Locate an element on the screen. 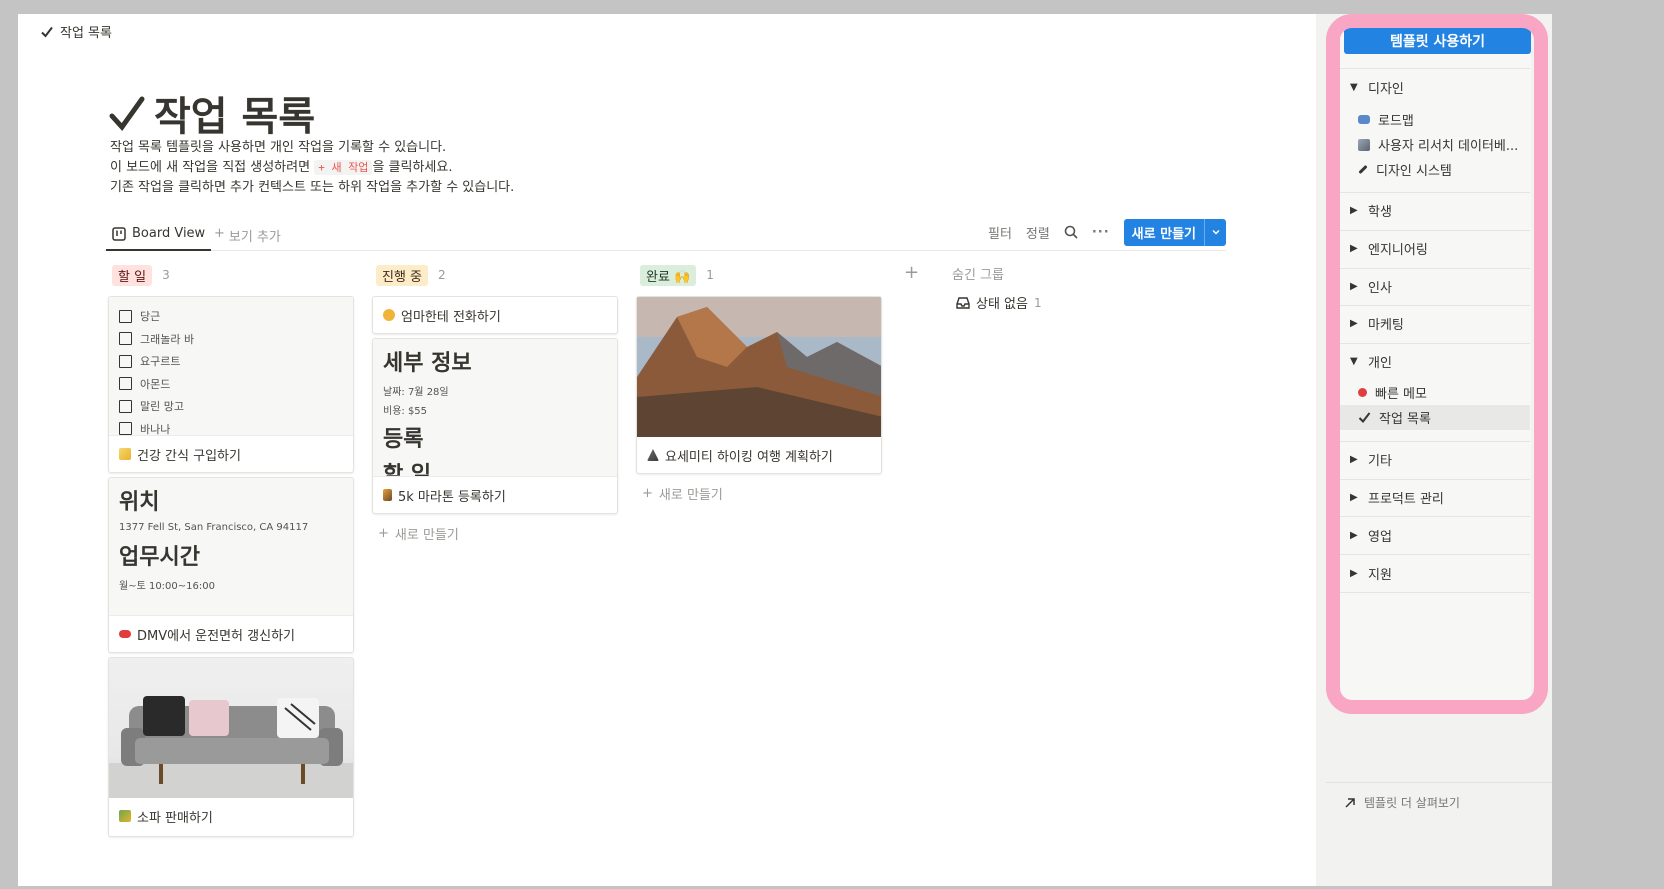 The image size is (1664, 889). category-label: 개인 is located at coordinates (1380, 363).